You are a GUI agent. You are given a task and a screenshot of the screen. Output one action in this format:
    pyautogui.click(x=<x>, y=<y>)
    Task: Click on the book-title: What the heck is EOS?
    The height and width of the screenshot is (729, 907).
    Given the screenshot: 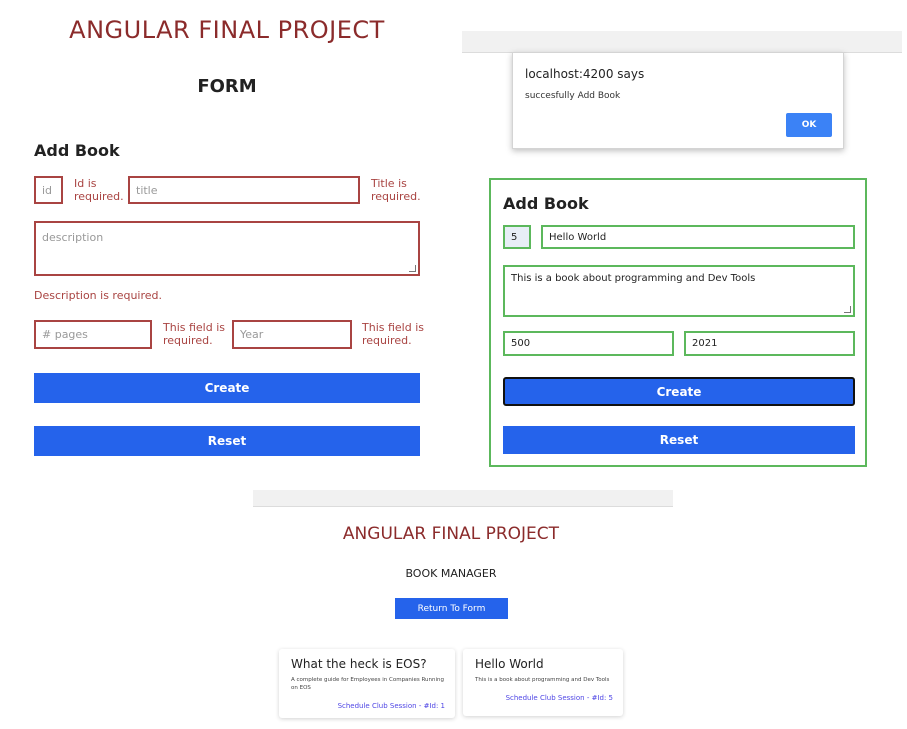 What is the action you would take?
    pyautogui.click(x=359, y=664)
    